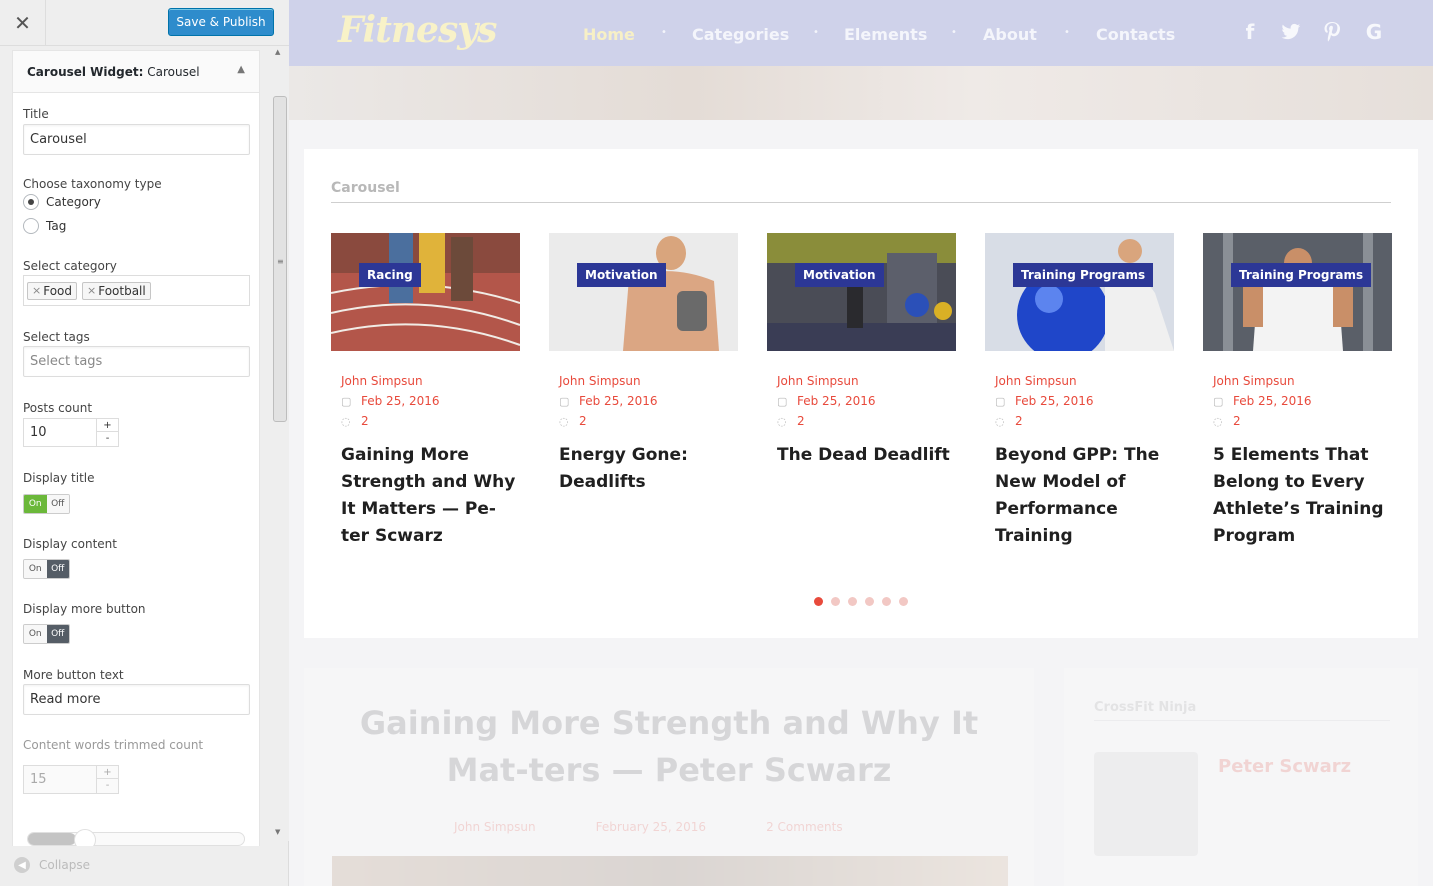  What do you see at coordinates (400, 401) in the screenshot?
I see `post-date-text: Feb 25, 2016` at bounding box center [400, 401].